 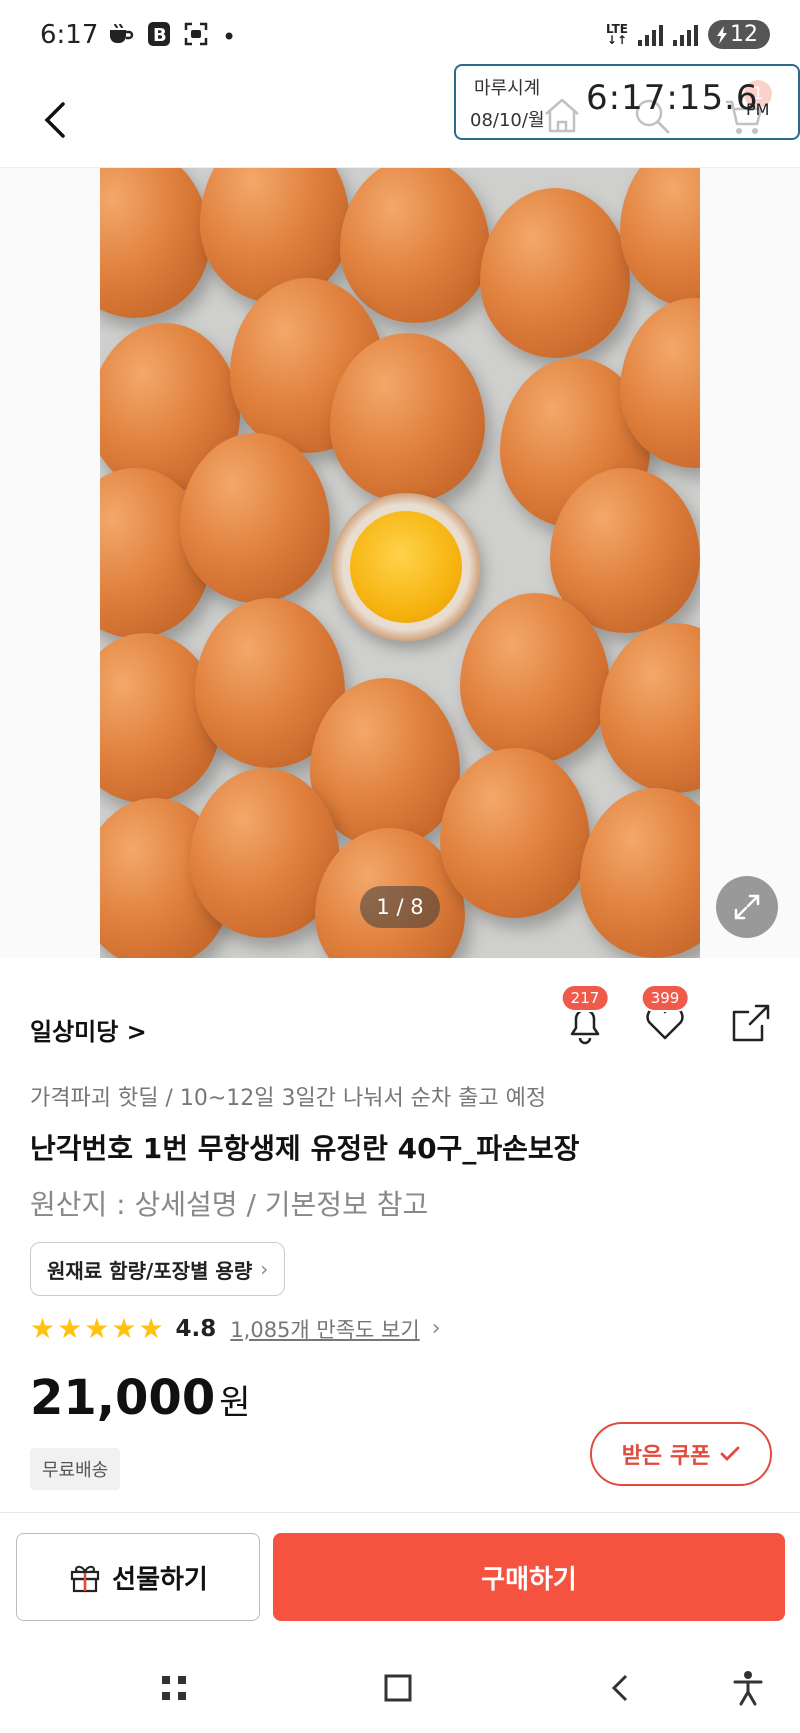 I want to click on rating-stars: ★ ★ ★ ★ ★, so click(x=97, y=1328).